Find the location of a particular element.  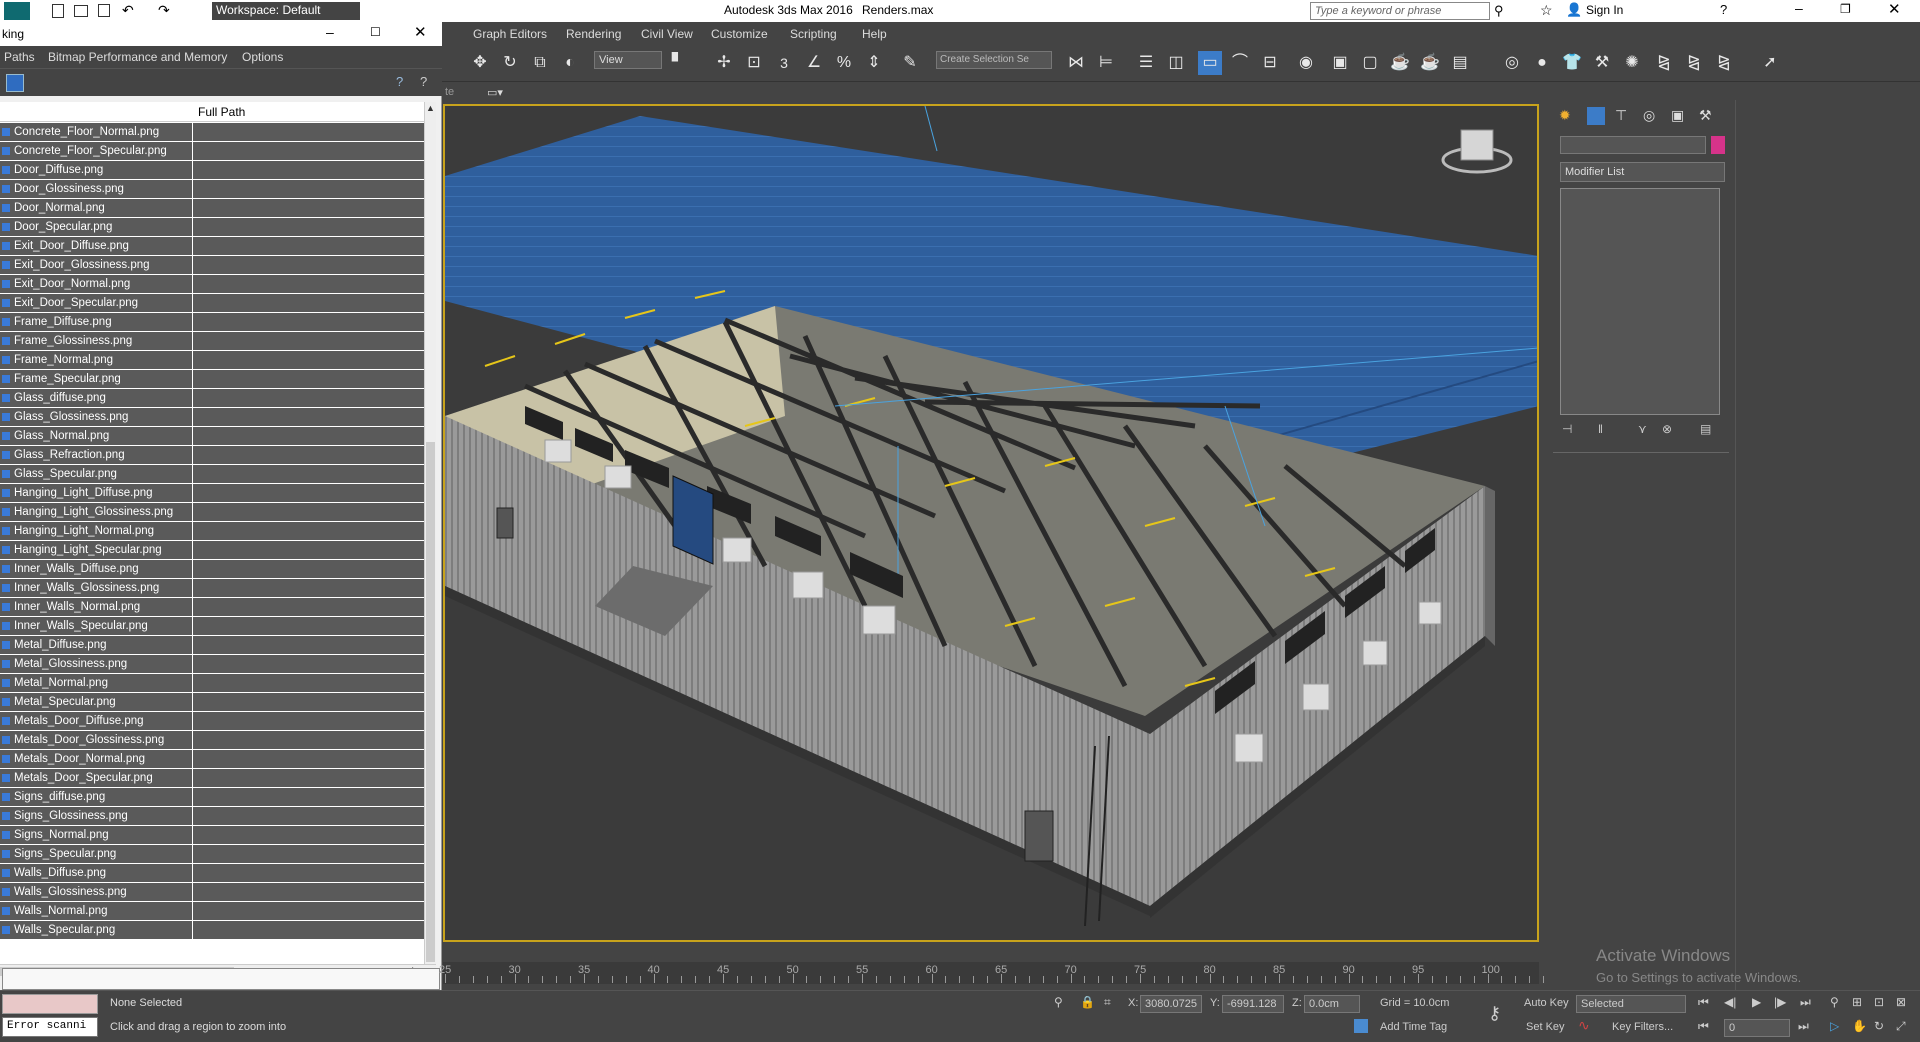

new-file-icon is located at coordinates (58, 11).